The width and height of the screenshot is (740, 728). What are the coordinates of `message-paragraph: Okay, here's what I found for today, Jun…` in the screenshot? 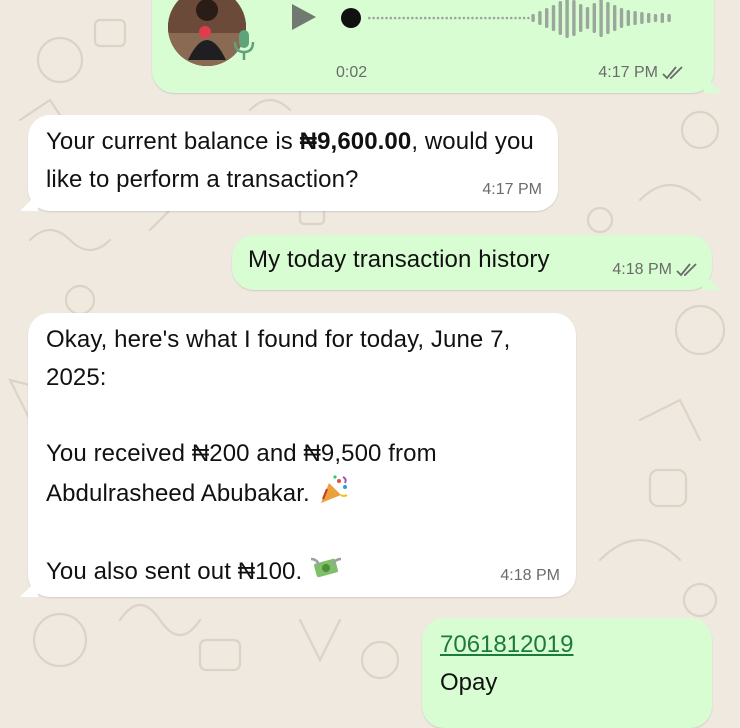 It's located at (278, 358).